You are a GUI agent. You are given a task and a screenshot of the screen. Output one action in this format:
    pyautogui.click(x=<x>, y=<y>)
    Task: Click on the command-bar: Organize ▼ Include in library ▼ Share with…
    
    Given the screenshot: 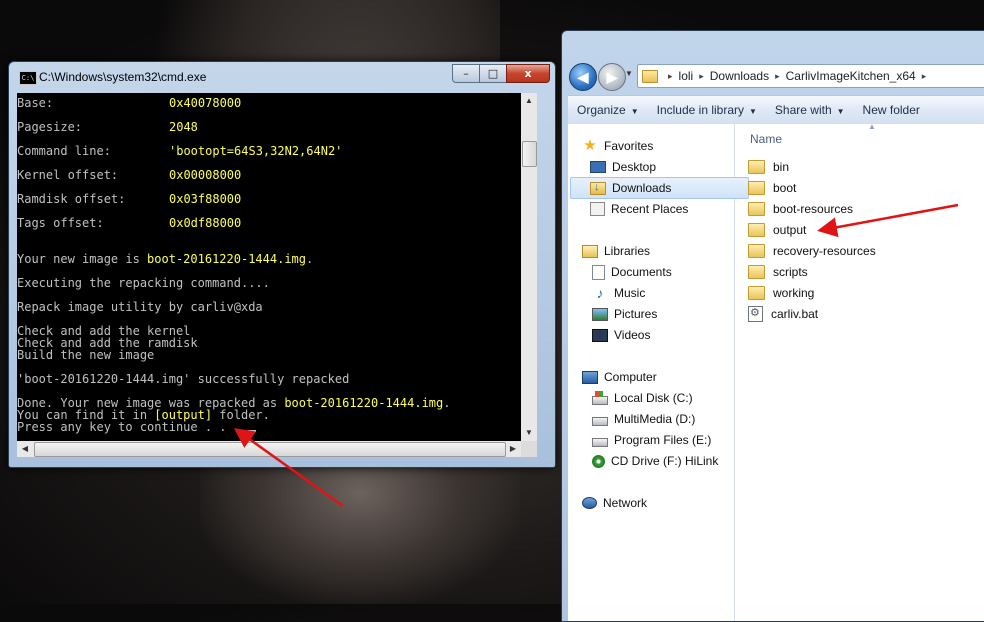 What is the action you would take?
    pyautogui.click(x=776, y=110)
    